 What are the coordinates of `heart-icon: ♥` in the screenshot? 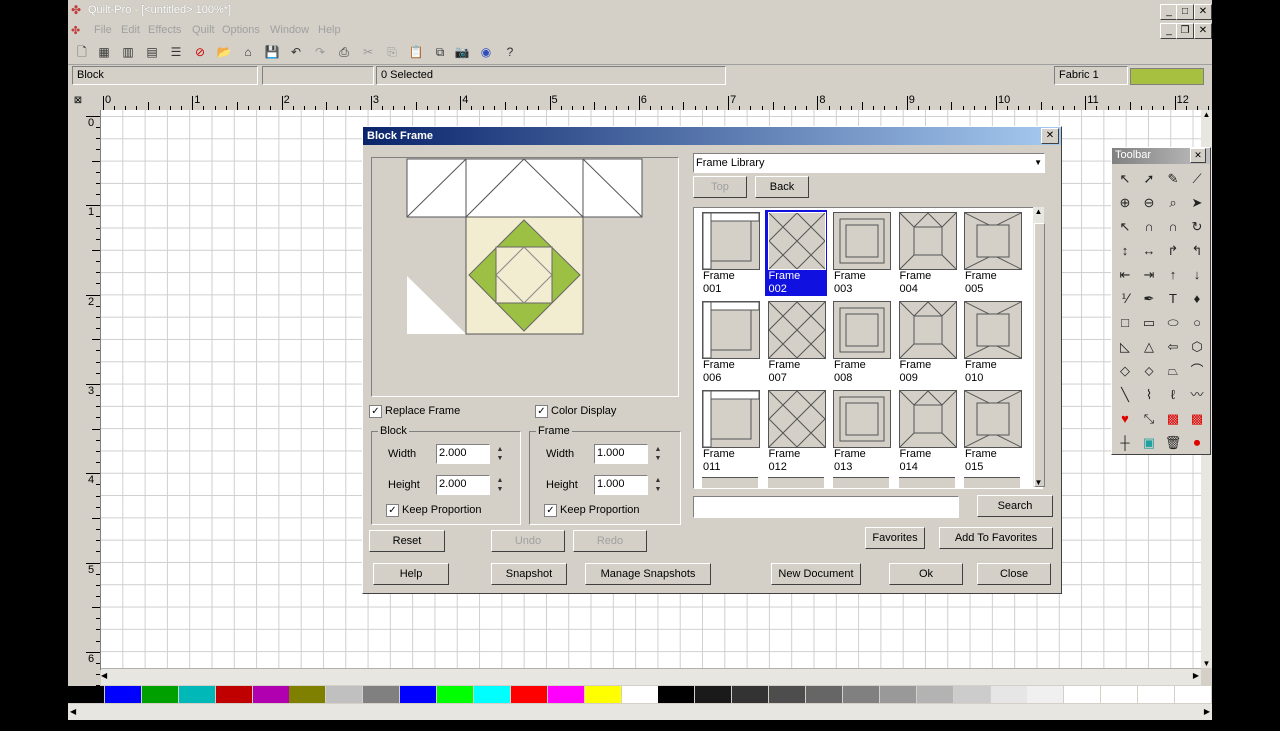 It's located at (1125, 419).